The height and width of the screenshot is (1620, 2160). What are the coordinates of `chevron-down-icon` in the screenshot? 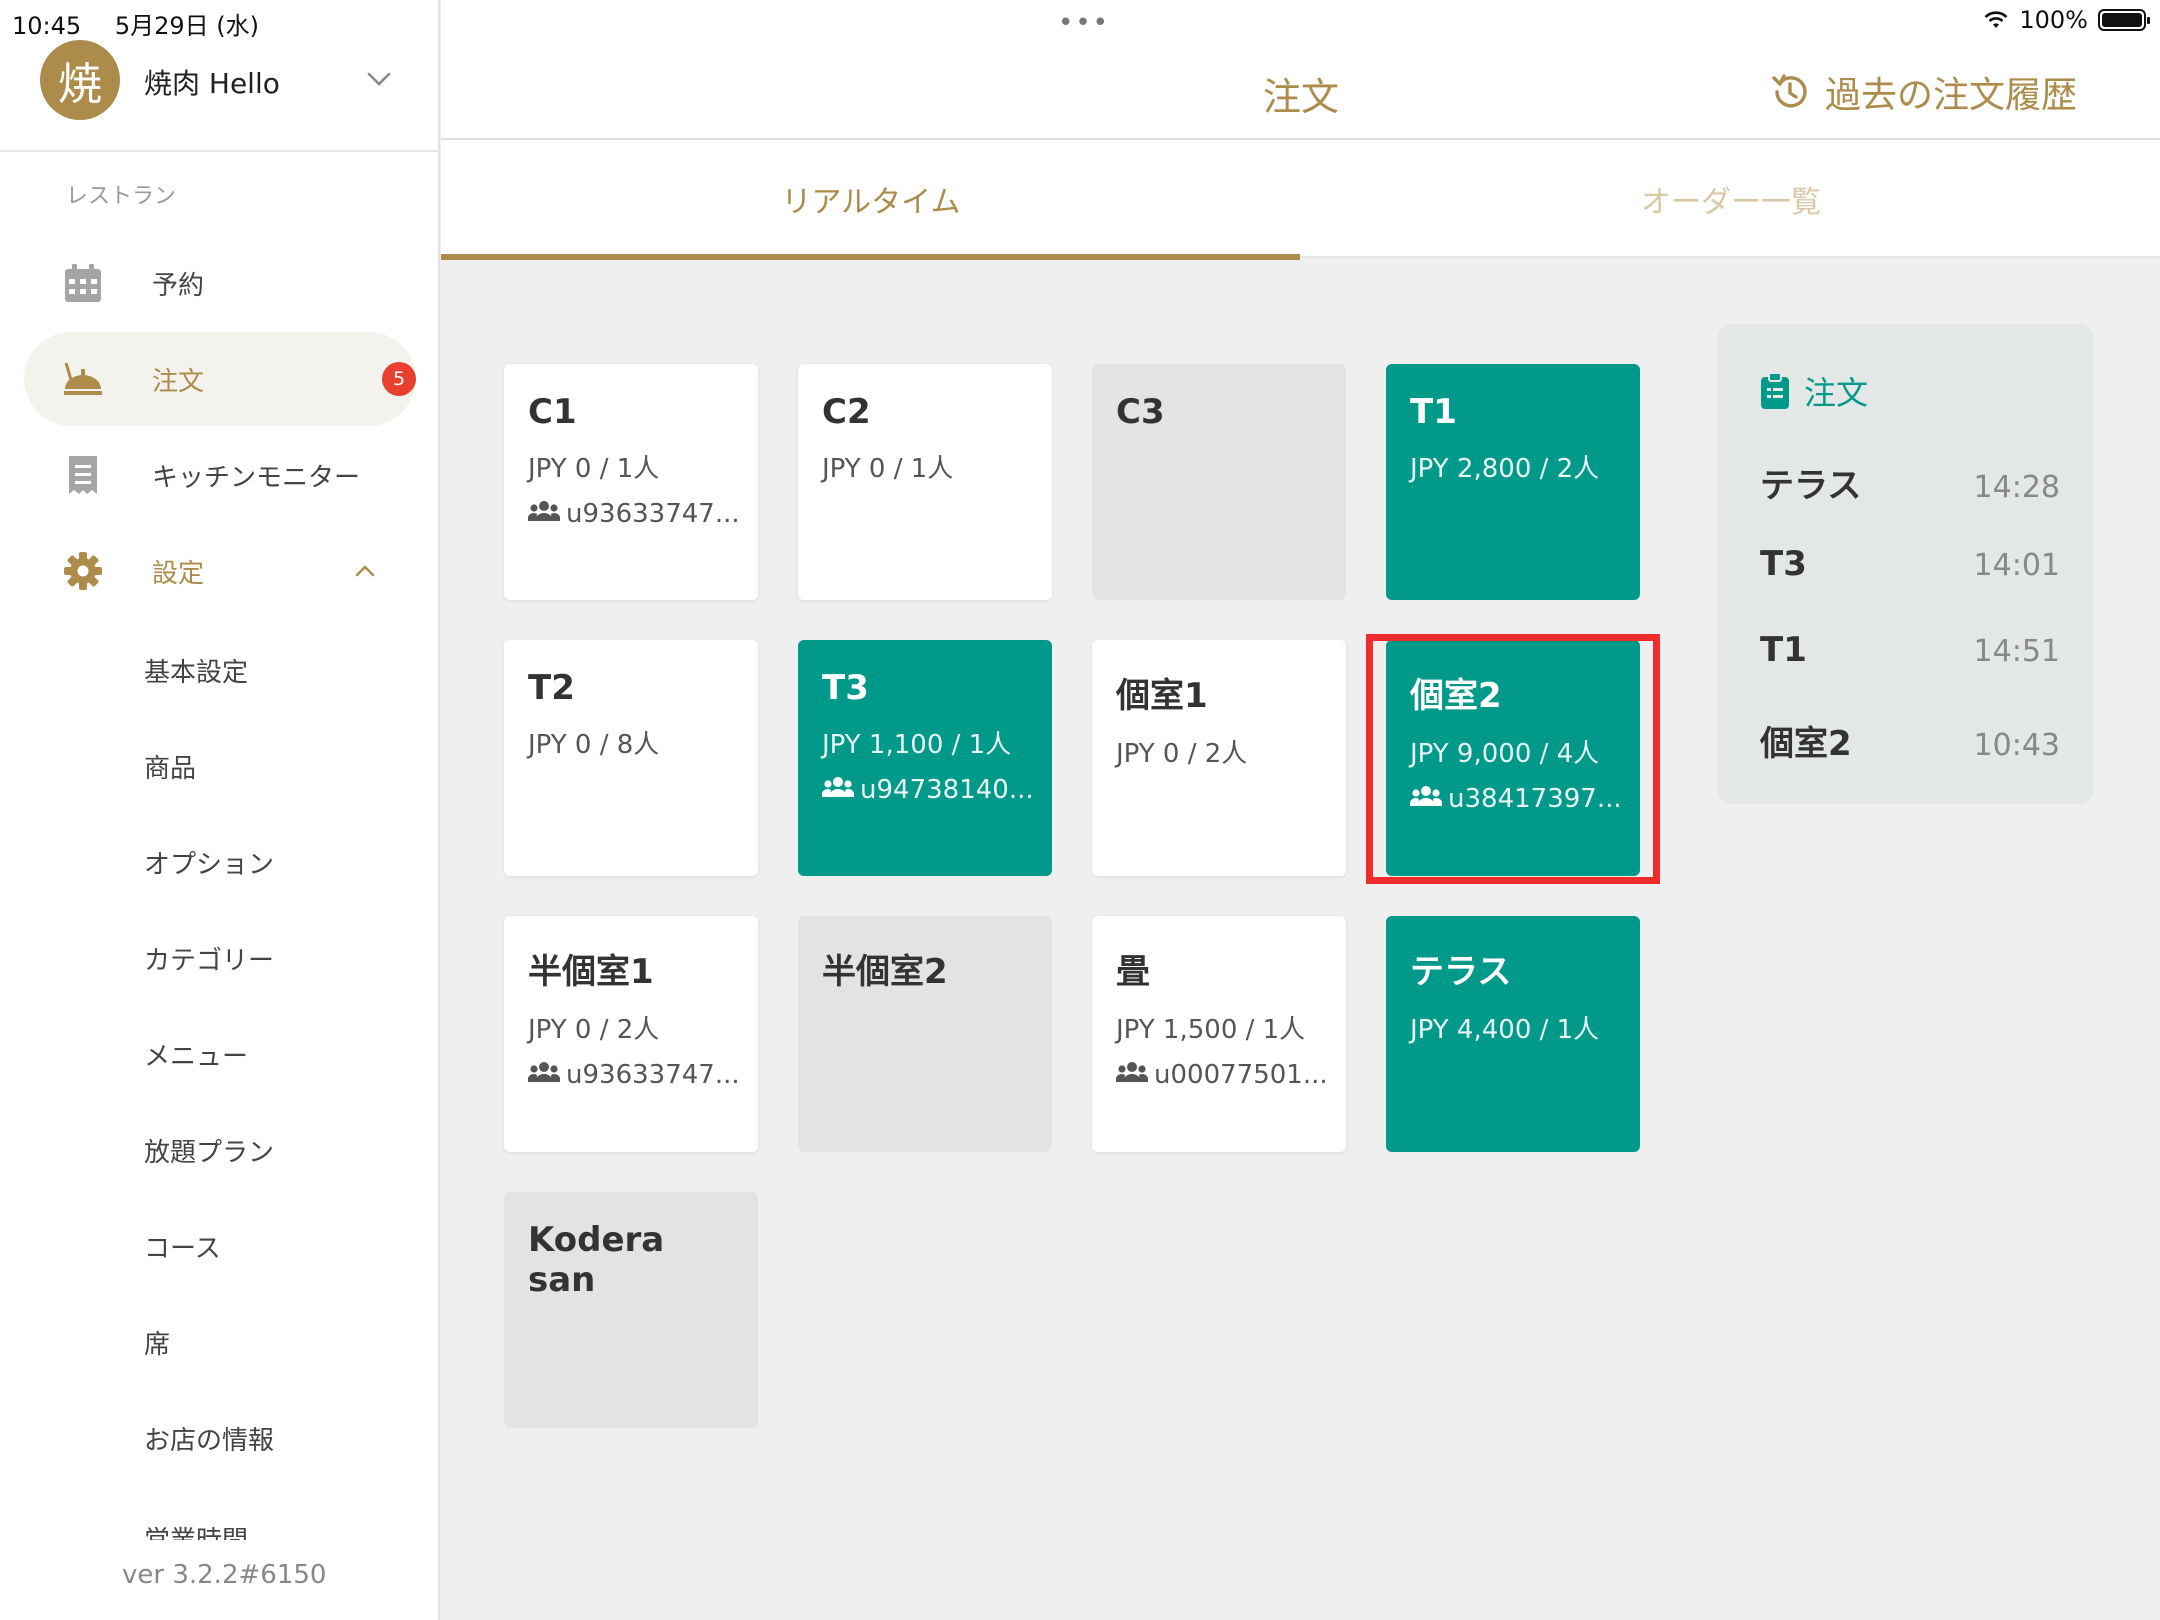 It's located at (379, 79).